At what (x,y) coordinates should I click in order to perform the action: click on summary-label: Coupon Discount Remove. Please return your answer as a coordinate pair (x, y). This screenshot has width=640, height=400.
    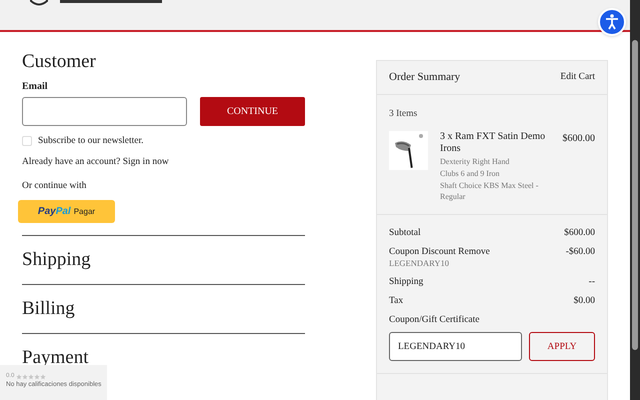
    Looking at the image, I should click on (439, 252).